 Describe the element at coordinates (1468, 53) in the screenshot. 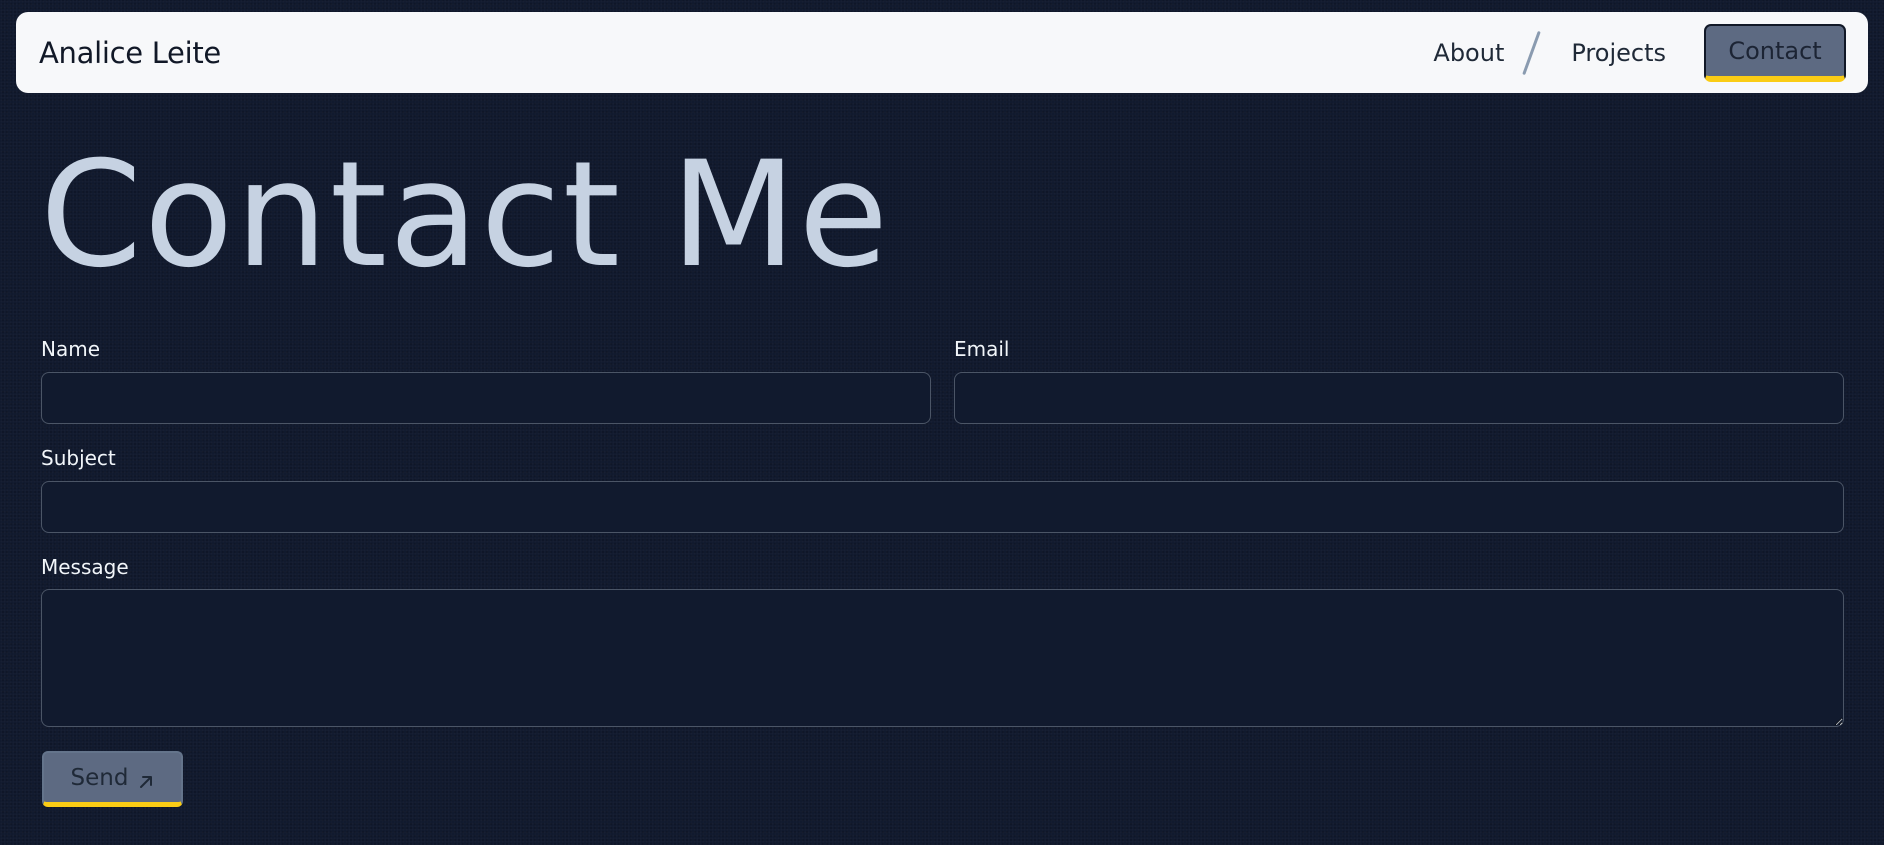

I see `nav-about-link: About` at that location.